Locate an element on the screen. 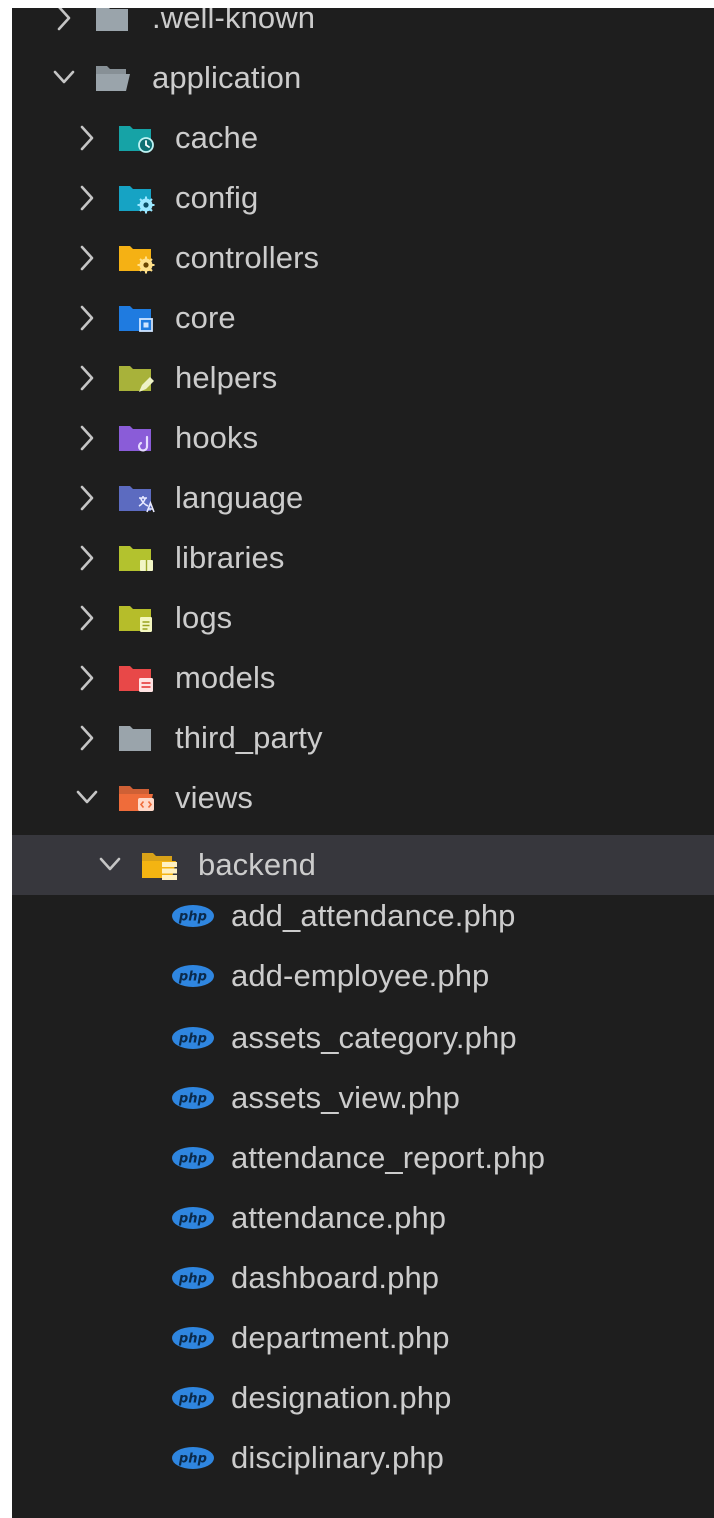  tree-folder-views: views is located at coordinates (363, 798).